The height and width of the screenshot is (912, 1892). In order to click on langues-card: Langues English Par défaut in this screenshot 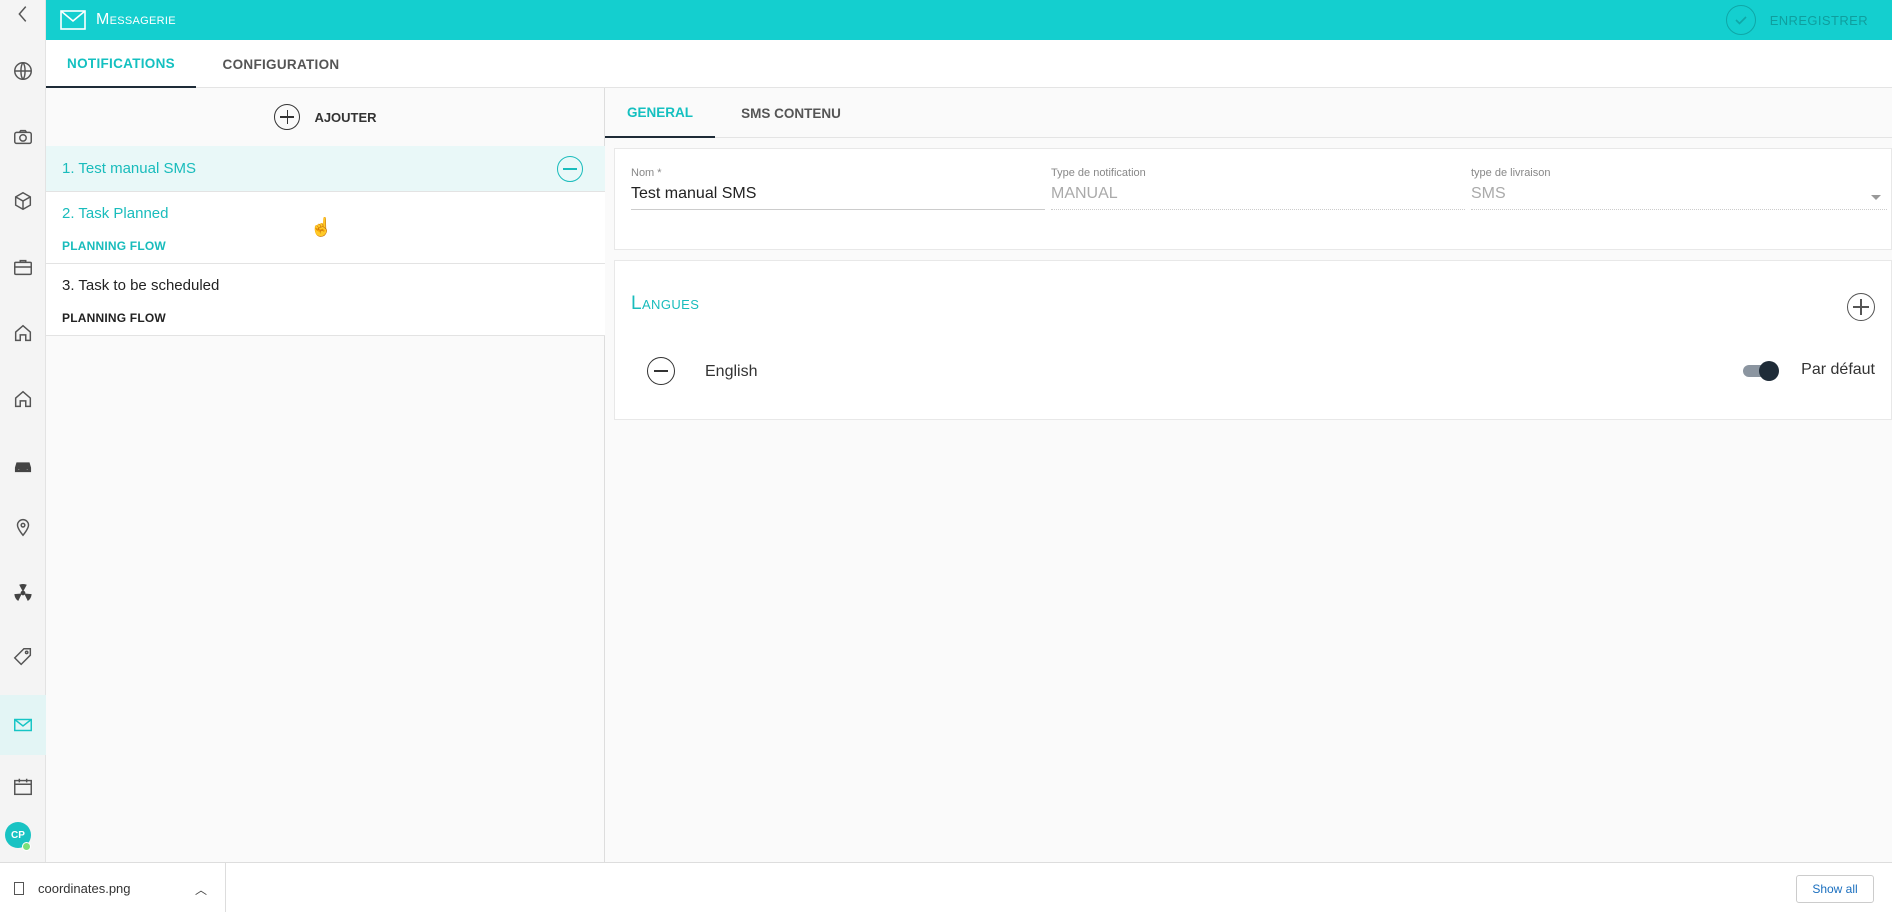, I will do `click(1253, 340)`.